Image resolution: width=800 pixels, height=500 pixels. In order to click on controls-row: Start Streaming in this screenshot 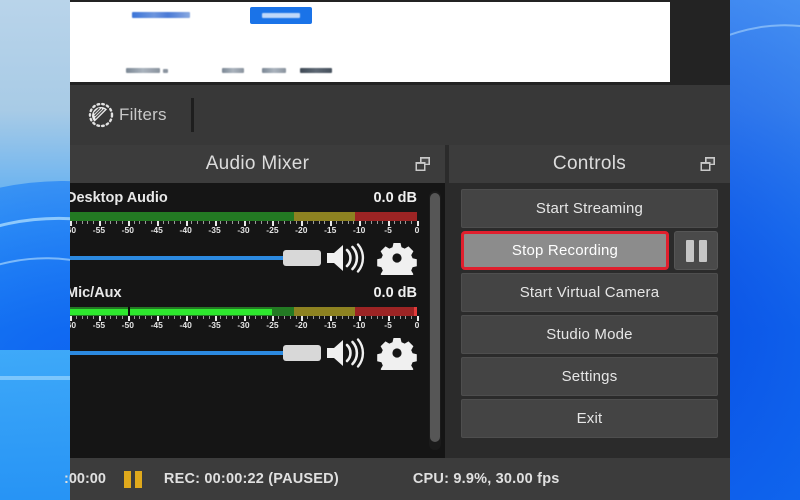, I will do `click(589, 208)`.